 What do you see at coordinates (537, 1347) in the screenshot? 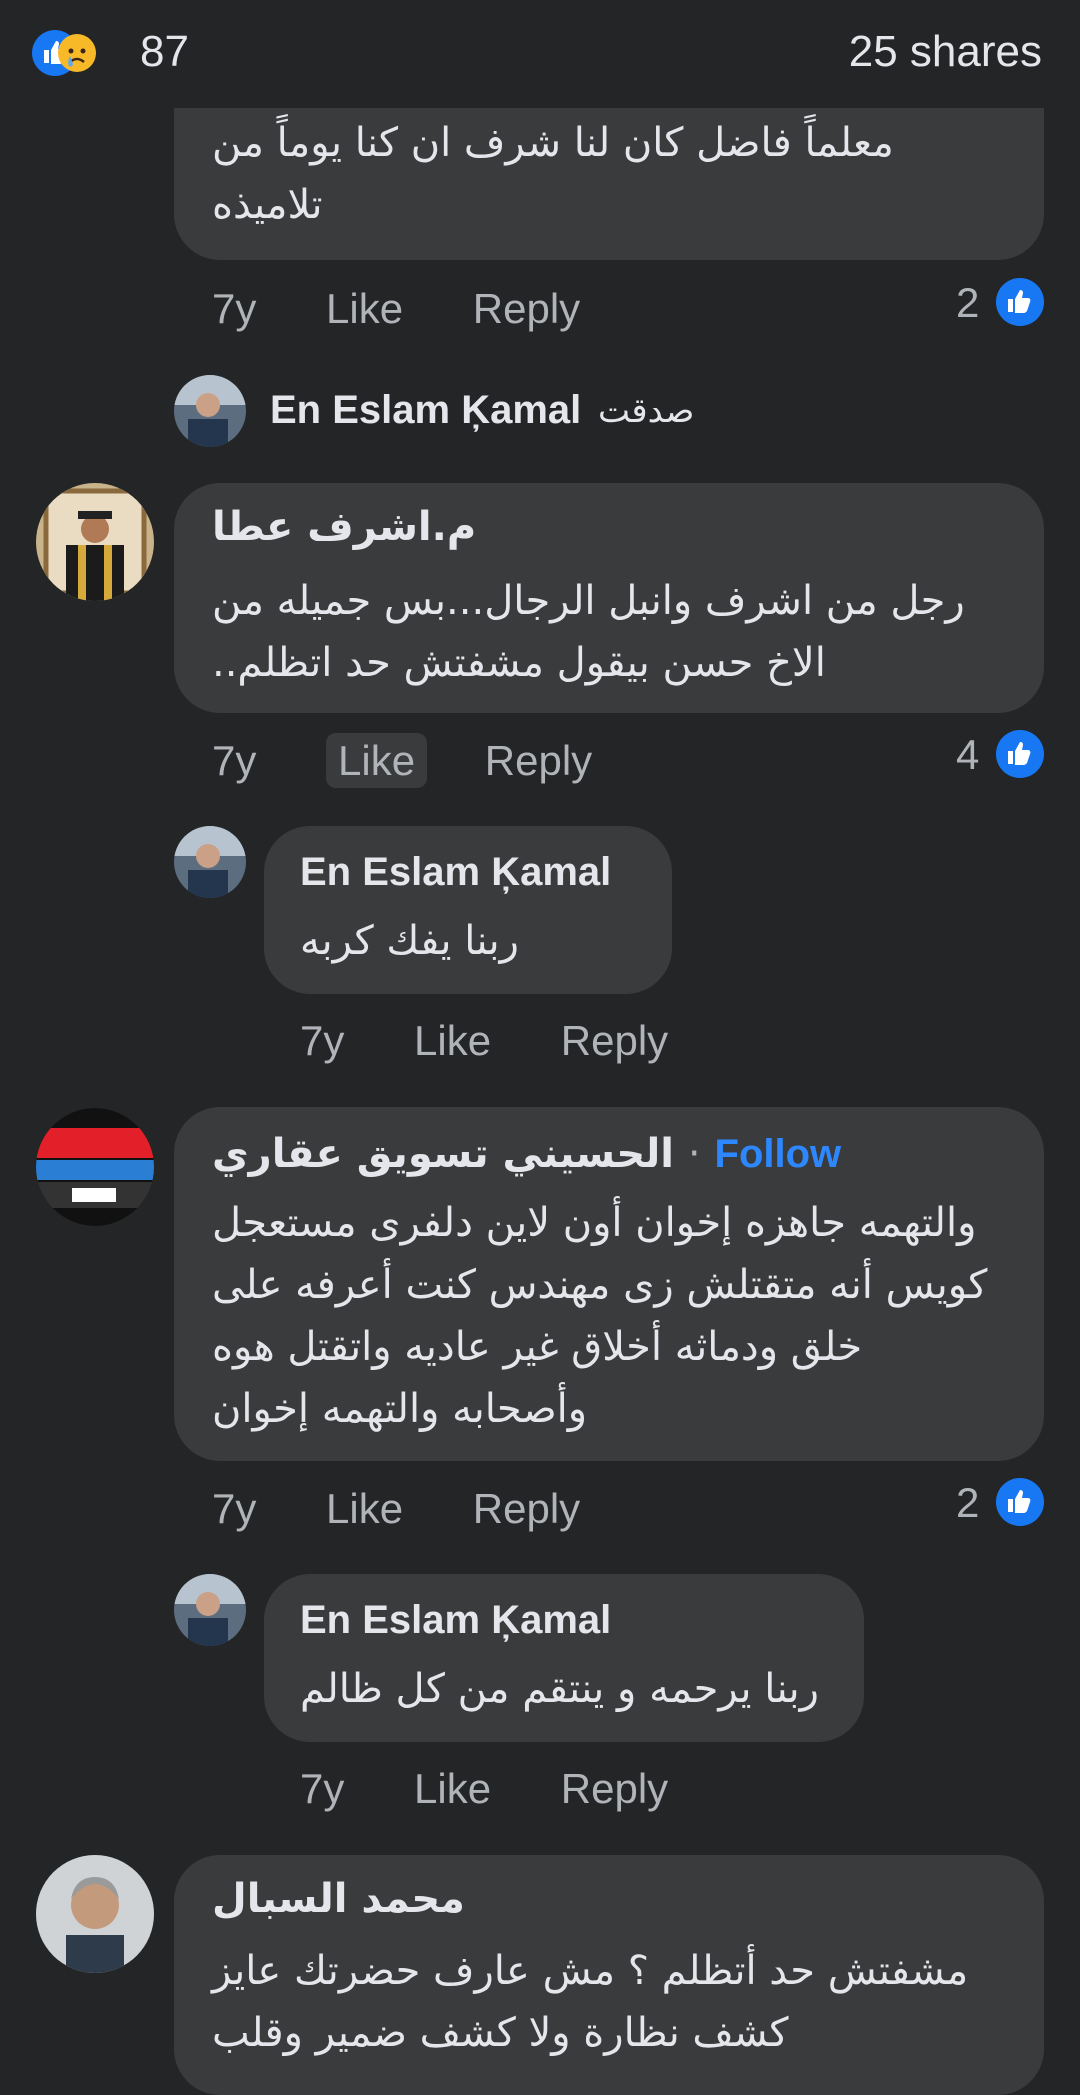
I see `comment-text-line: خلق ودماثه أخلاق غير عاديه واتقتل هوه` at bounding box center [537, 1347].